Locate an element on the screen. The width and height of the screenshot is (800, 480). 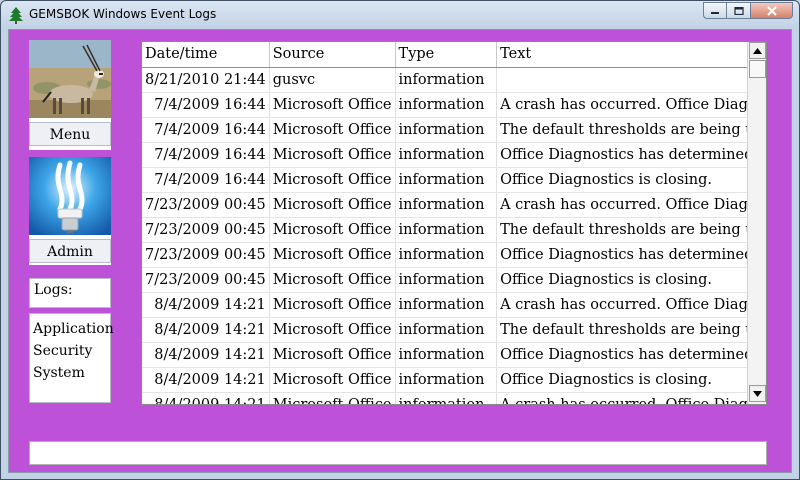
status-bar is located at coordinates (398, 453).